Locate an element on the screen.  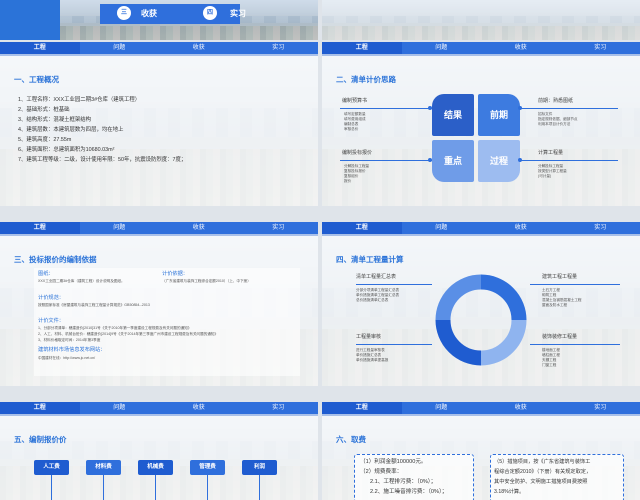
page-title: 五、编制报价价 is located at coordinates (40, 439).